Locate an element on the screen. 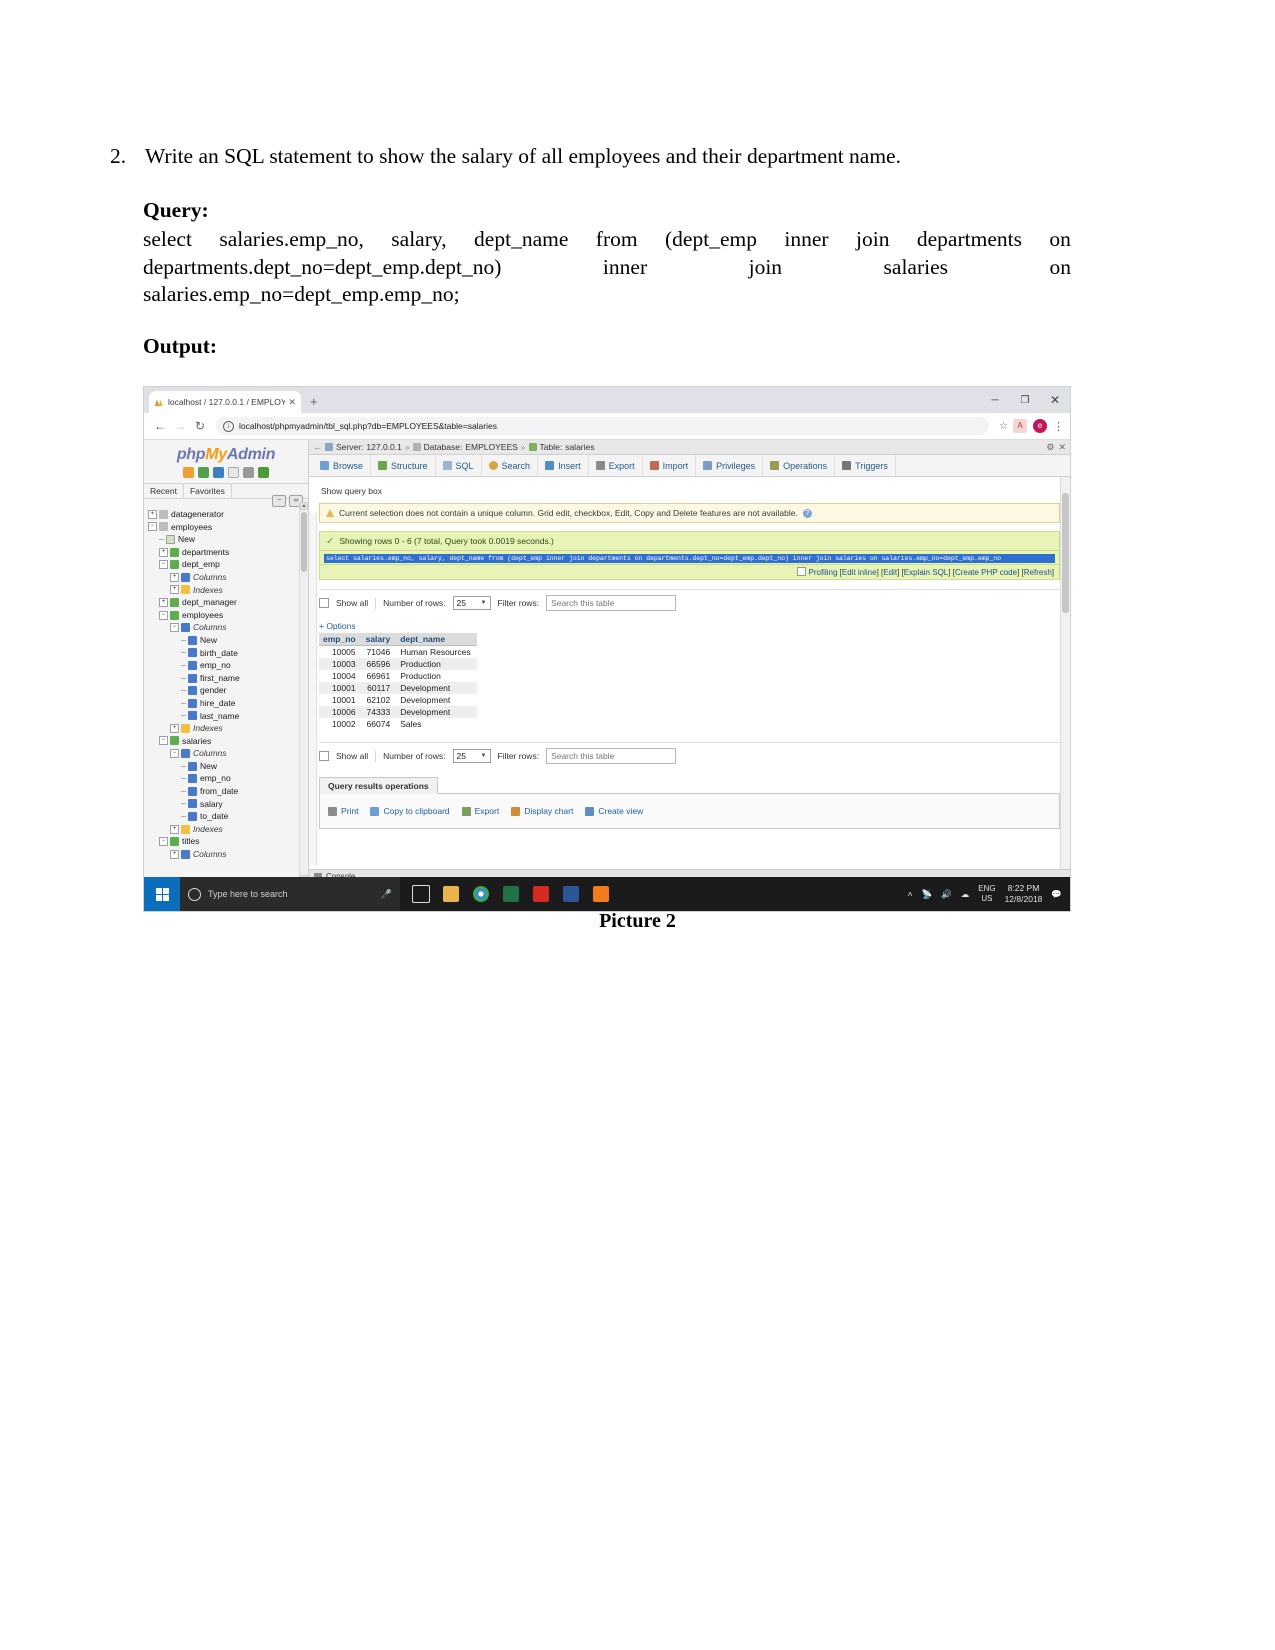 This screenshot has height=1650, width=1275. breadcrumb-back-icon: ← is located at coordinates (317, 447).